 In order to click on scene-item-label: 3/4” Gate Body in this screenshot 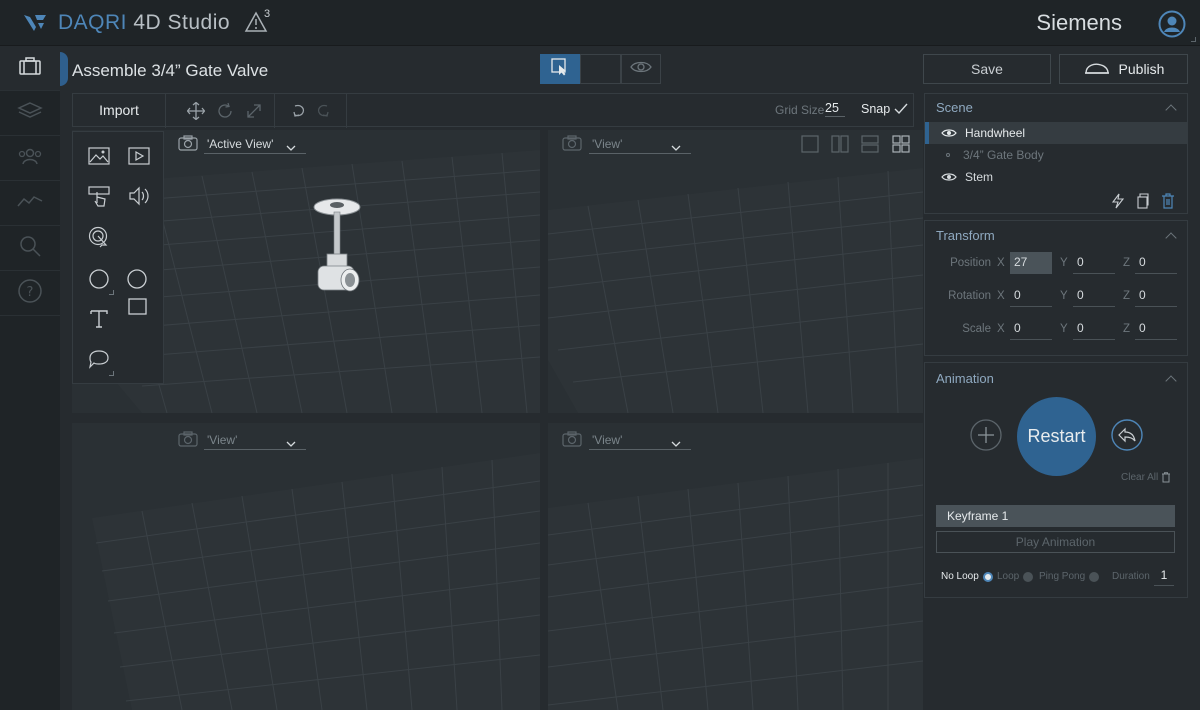, I will do `click(1003, 155)`.